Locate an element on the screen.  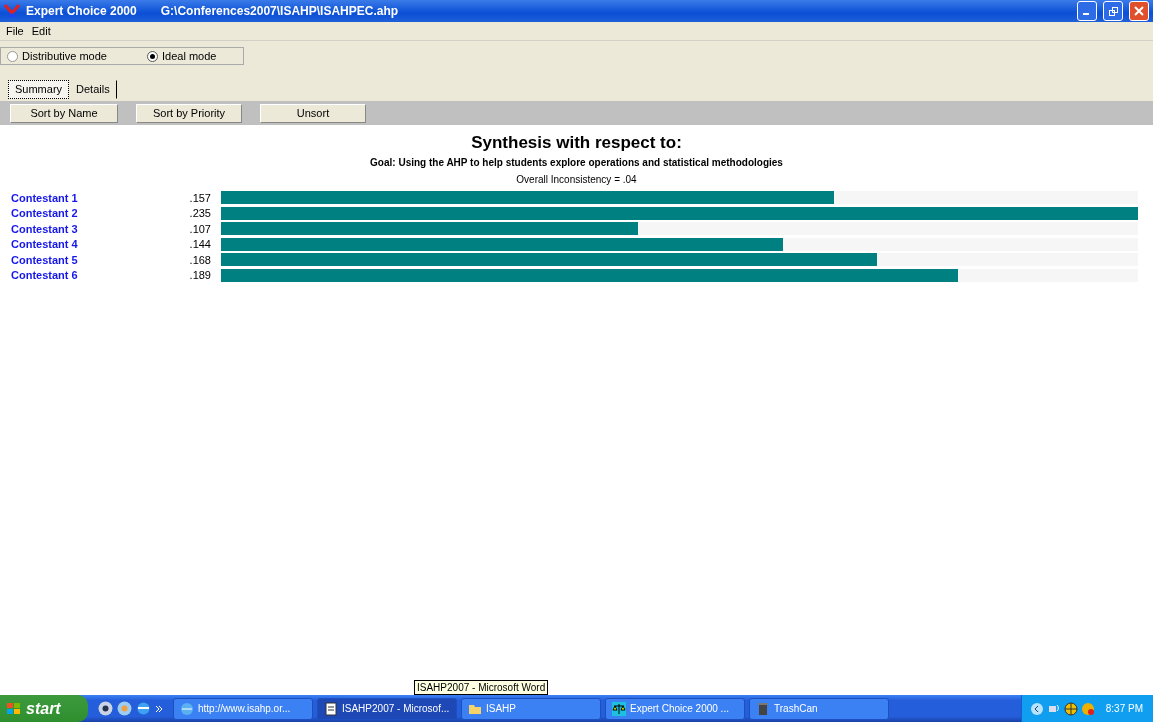
file-path: G:\Conferences2007\ISAHP\ISAHPEC.ahp is located at coordinates (279, 11).